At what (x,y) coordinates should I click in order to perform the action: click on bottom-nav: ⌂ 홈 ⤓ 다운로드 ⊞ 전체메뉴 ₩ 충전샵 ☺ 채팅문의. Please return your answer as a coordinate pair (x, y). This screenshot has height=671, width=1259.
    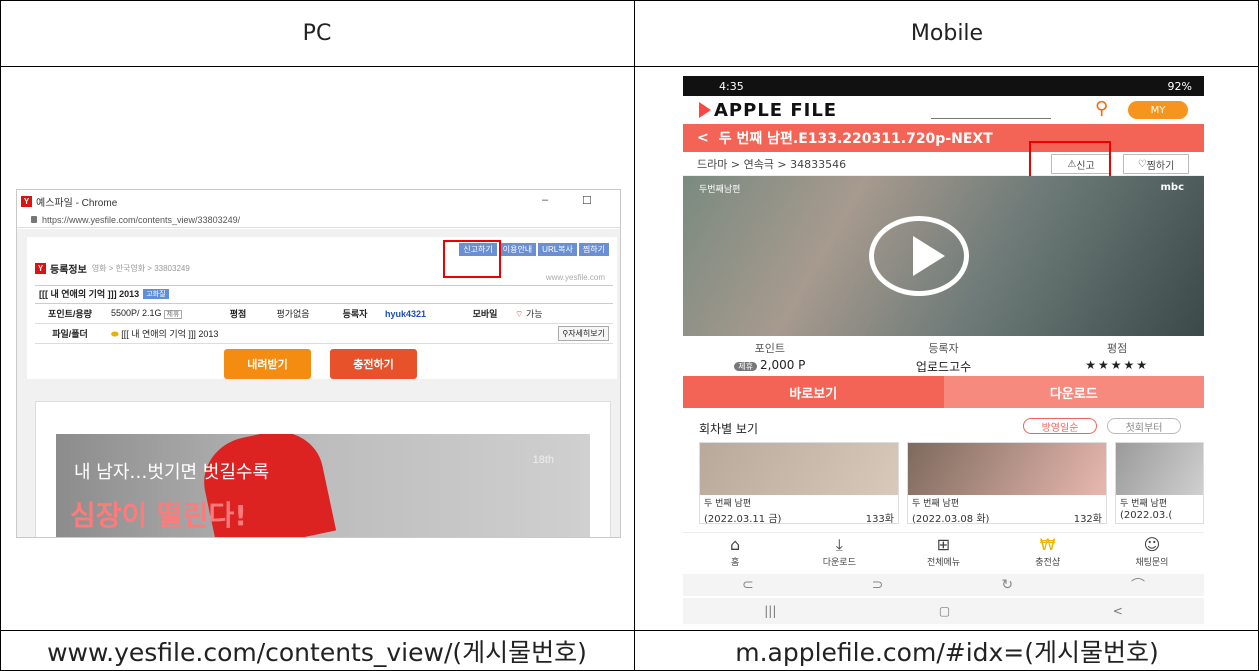
    Looking at the image, I should click on (943, 552).